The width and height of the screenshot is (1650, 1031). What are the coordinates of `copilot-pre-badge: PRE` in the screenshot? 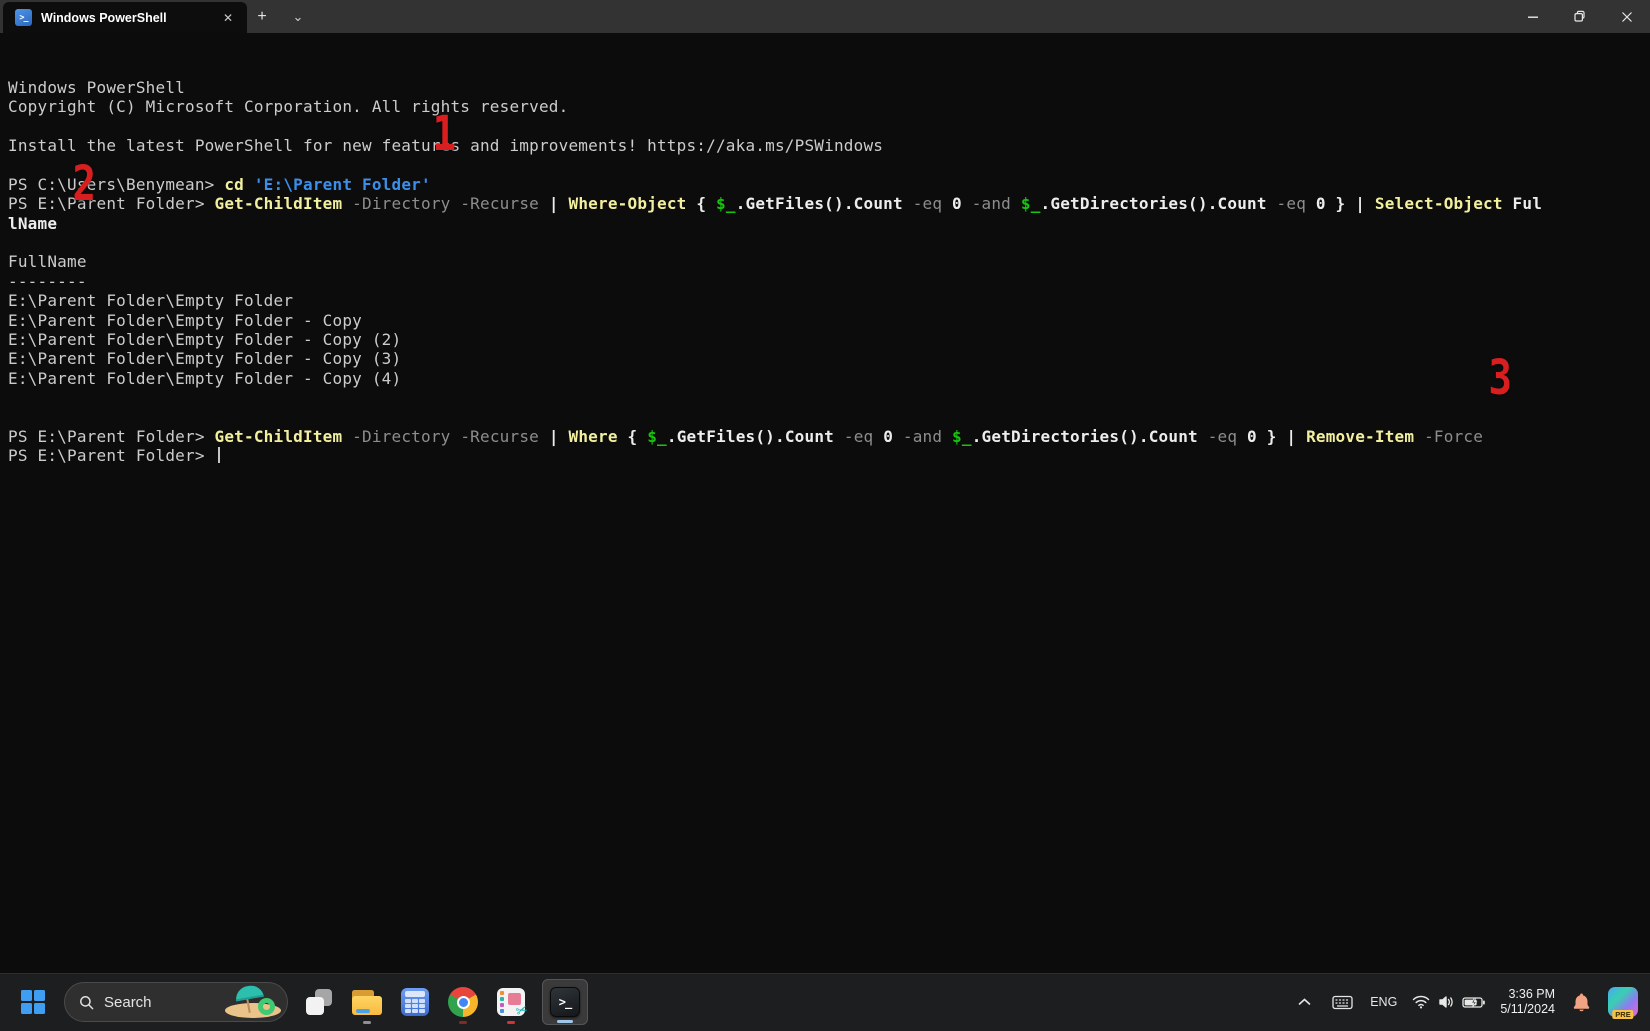 It's located at (1623, 1014).